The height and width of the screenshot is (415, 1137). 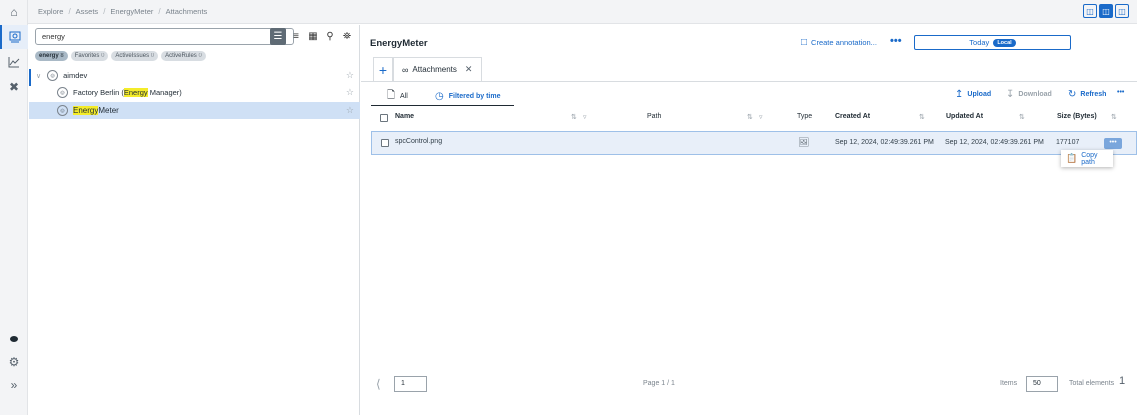 I want to click on page-number-input: 1, so click(x=410, y=384).